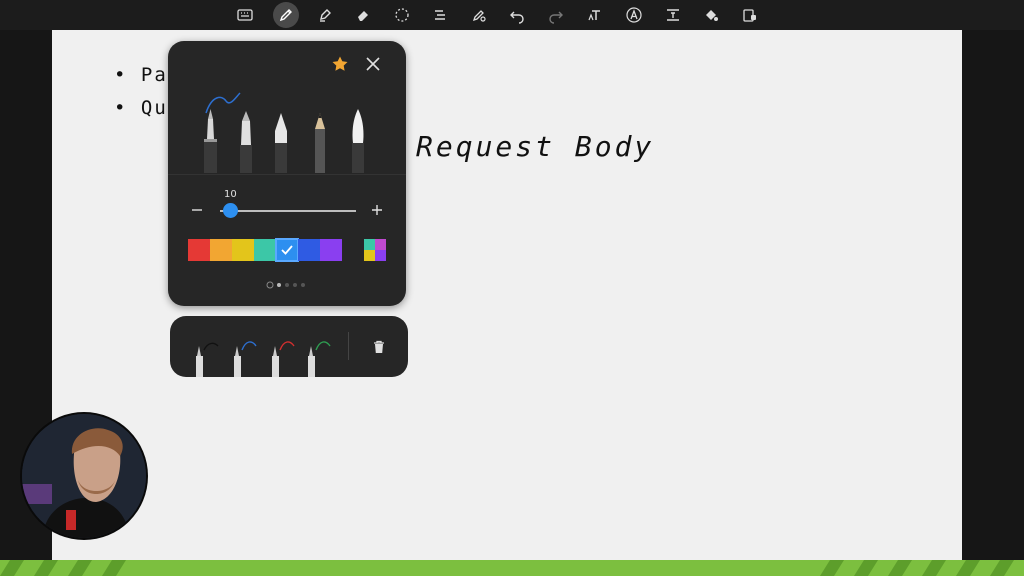 The width and height of the screenshot is (1024, 576). Describe the element at coordinates (230, 194) in the screenshot. I see `pen-size-value: 10` at that location.